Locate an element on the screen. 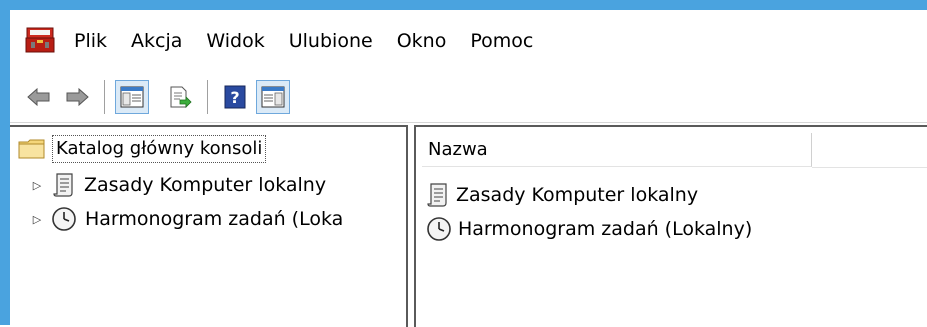 Image resolution: width=927 pixels, height=327 pixels. tree-item-zasady: ▷ Zasady Komputer lokalny is located at coordinates (177, 185).